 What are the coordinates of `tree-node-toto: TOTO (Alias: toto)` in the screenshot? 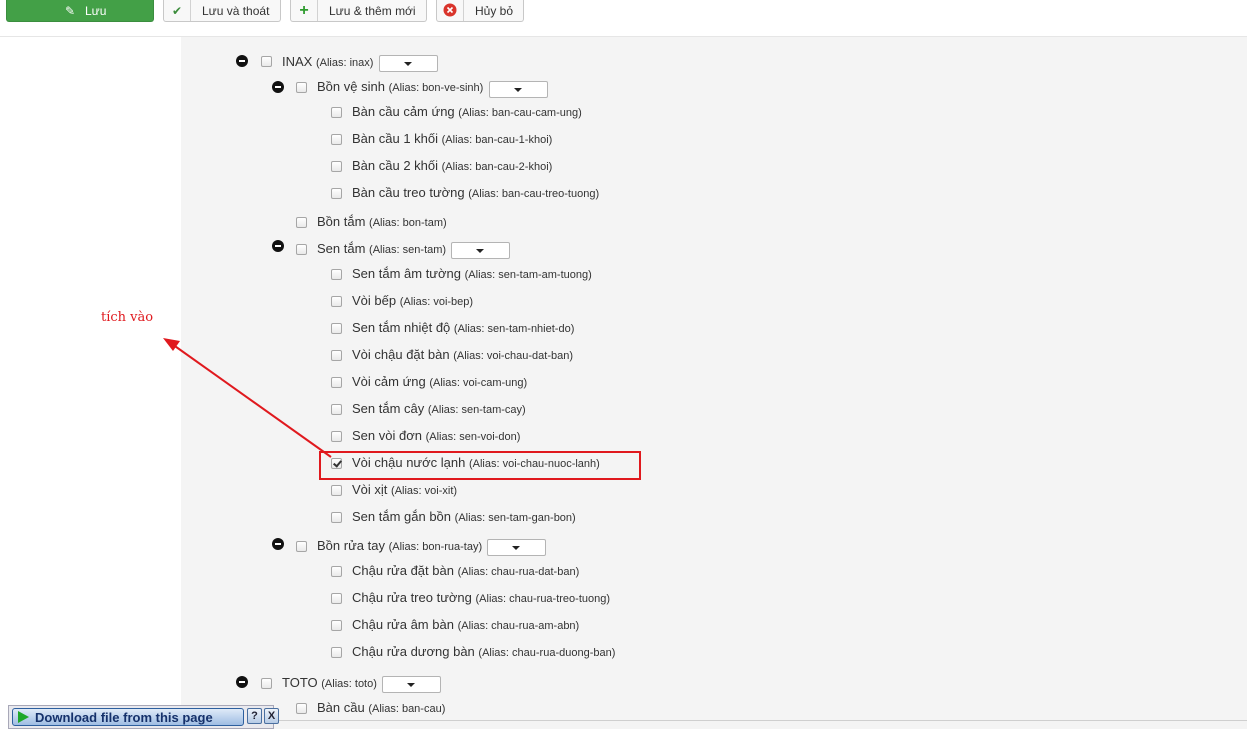 It's located at (329, 683).